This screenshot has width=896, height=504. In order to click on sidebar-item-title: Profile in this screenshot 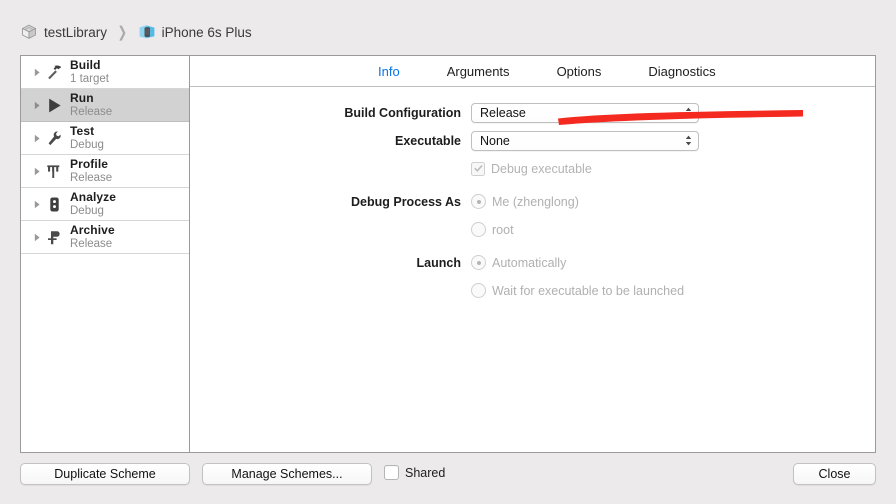, I will do `click(89, 164)`.